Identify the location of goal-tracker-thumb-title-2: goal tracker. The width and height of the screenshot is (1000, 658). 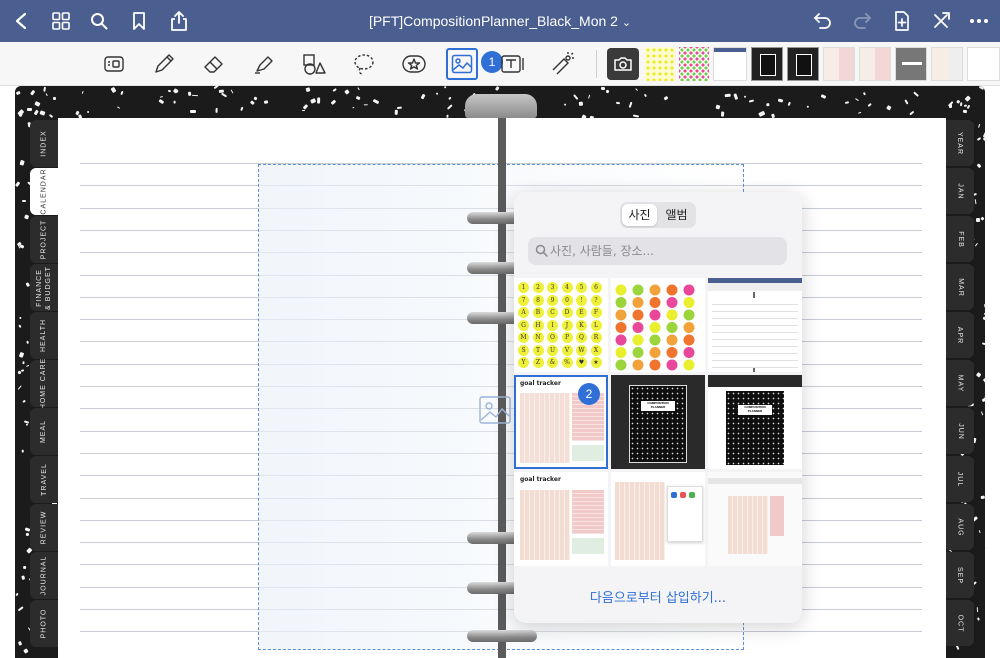
(540, 479).